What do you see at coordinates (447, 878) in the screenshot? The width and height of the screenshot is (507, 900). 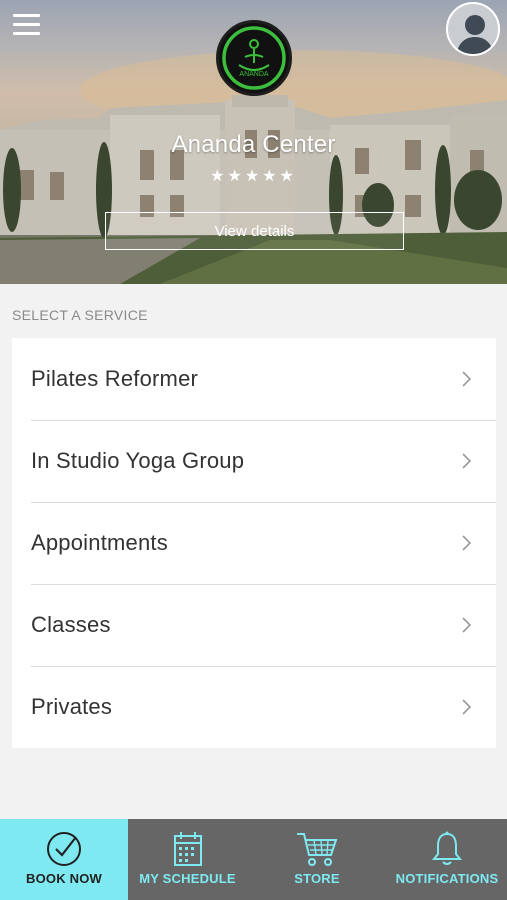 I see `tab-label: NOTIFICATIONS` at bounding box center [447, 878].